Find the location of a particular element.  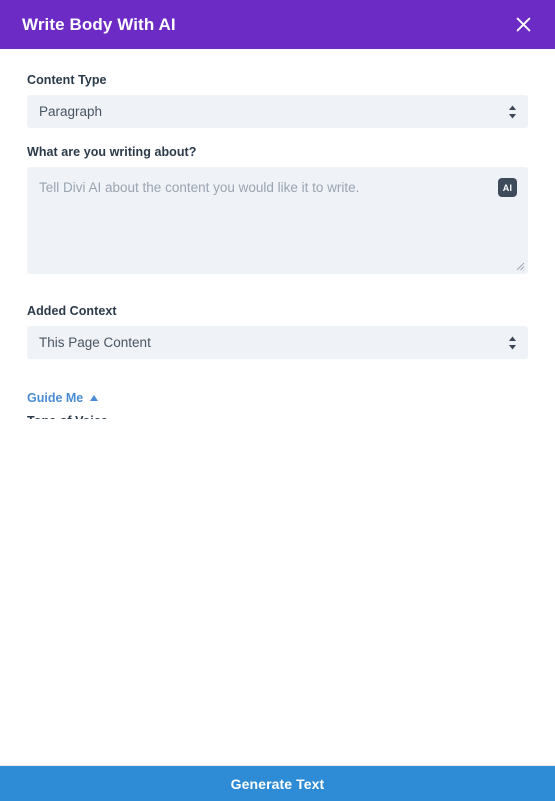

close-button is located at coordinates (523, 25).